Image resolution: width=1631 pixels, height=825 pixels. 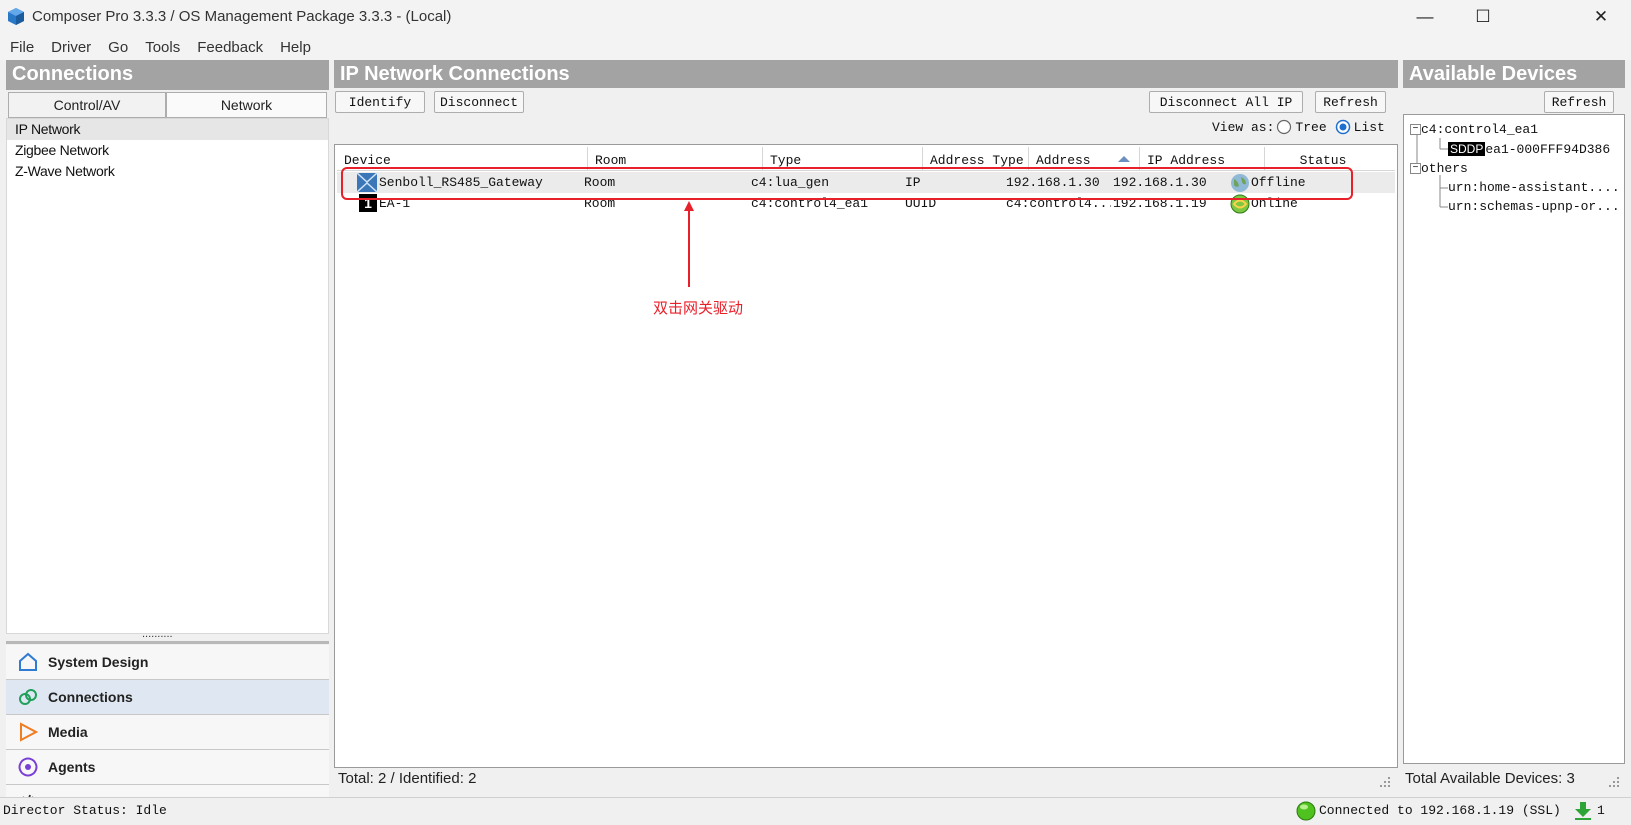 What do you see at coordinates (815, 47) in the screenshot?
I see `menu-bar: File Driver Go Tools Feedback Help` at bounding box center [815, 47].